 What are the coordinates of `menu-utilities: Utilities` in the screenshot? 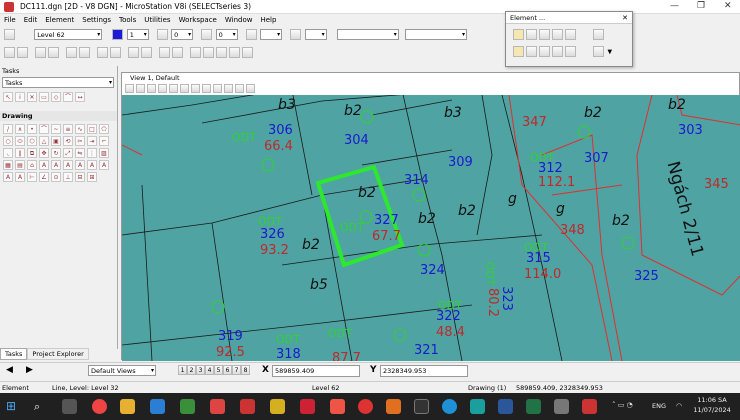 It's located at (157, 19).